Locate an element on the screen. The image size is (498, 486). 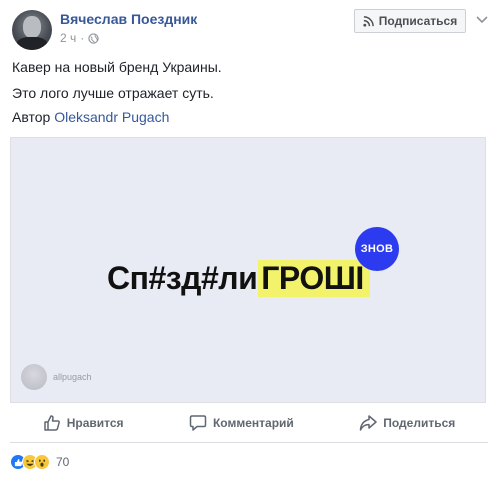
logo-left: Сп#зд#ли is located at coordinates (182, 278).